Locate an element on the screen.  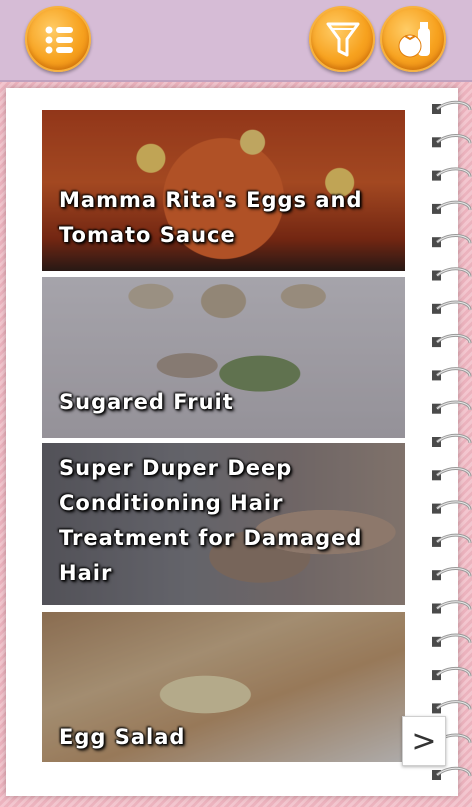
spiral-binding is located at coordinates (451, 443).